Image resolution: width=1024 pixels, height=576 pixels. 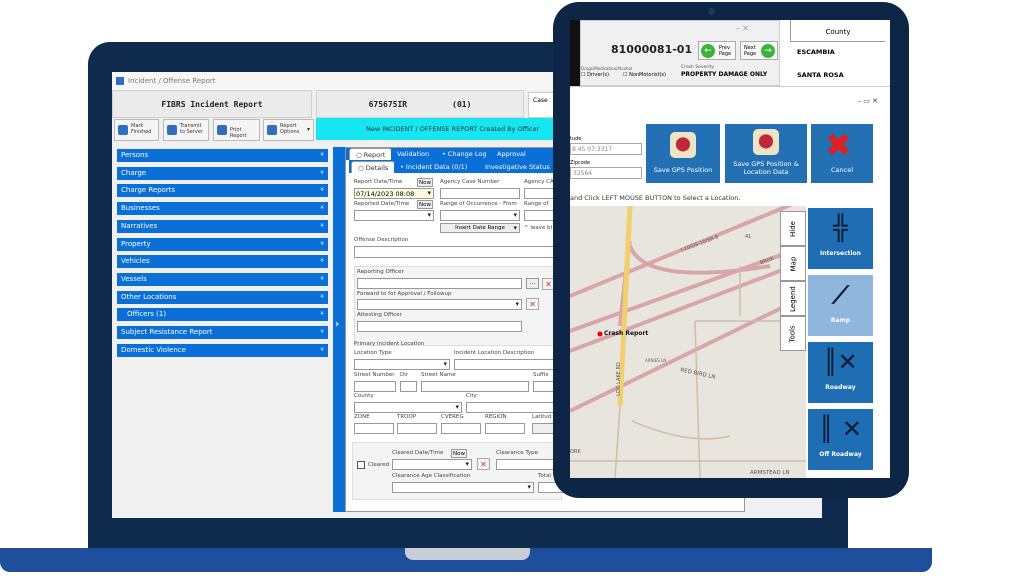 What do you see at coordinates (480, 228) in the screenshot?
I see `insert-date-range-dropdown: Insert Date Range` at bounding box center [480, 228].